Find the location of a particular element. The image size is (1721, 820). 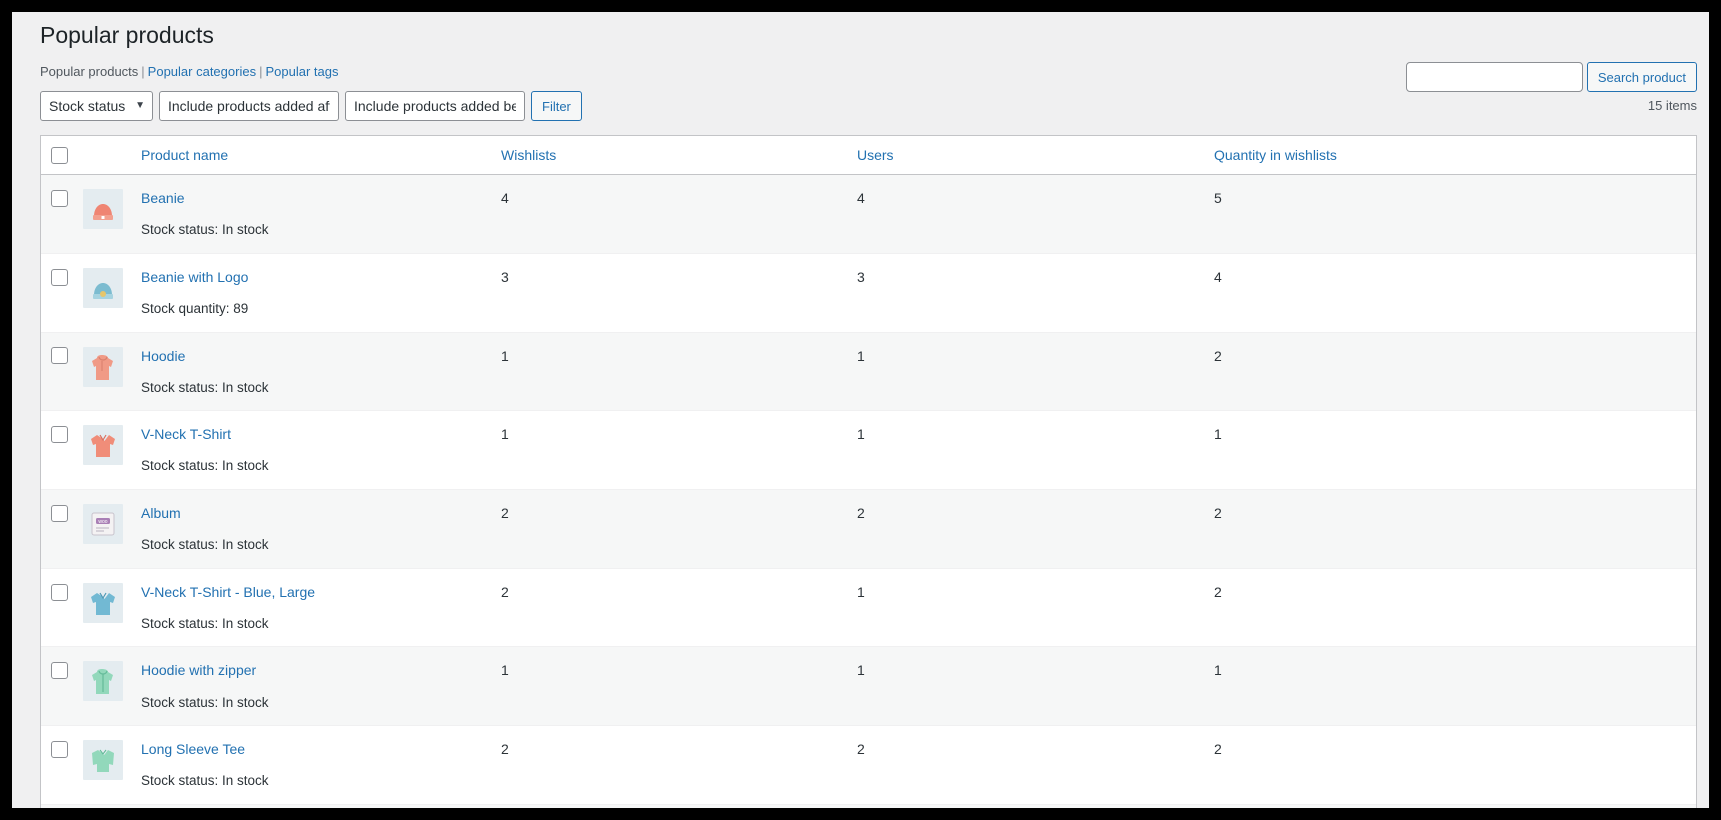

table-row: V-Neck T-Shirt Stock status: In stock 1 1 1 is located at coordinates (868, 451).